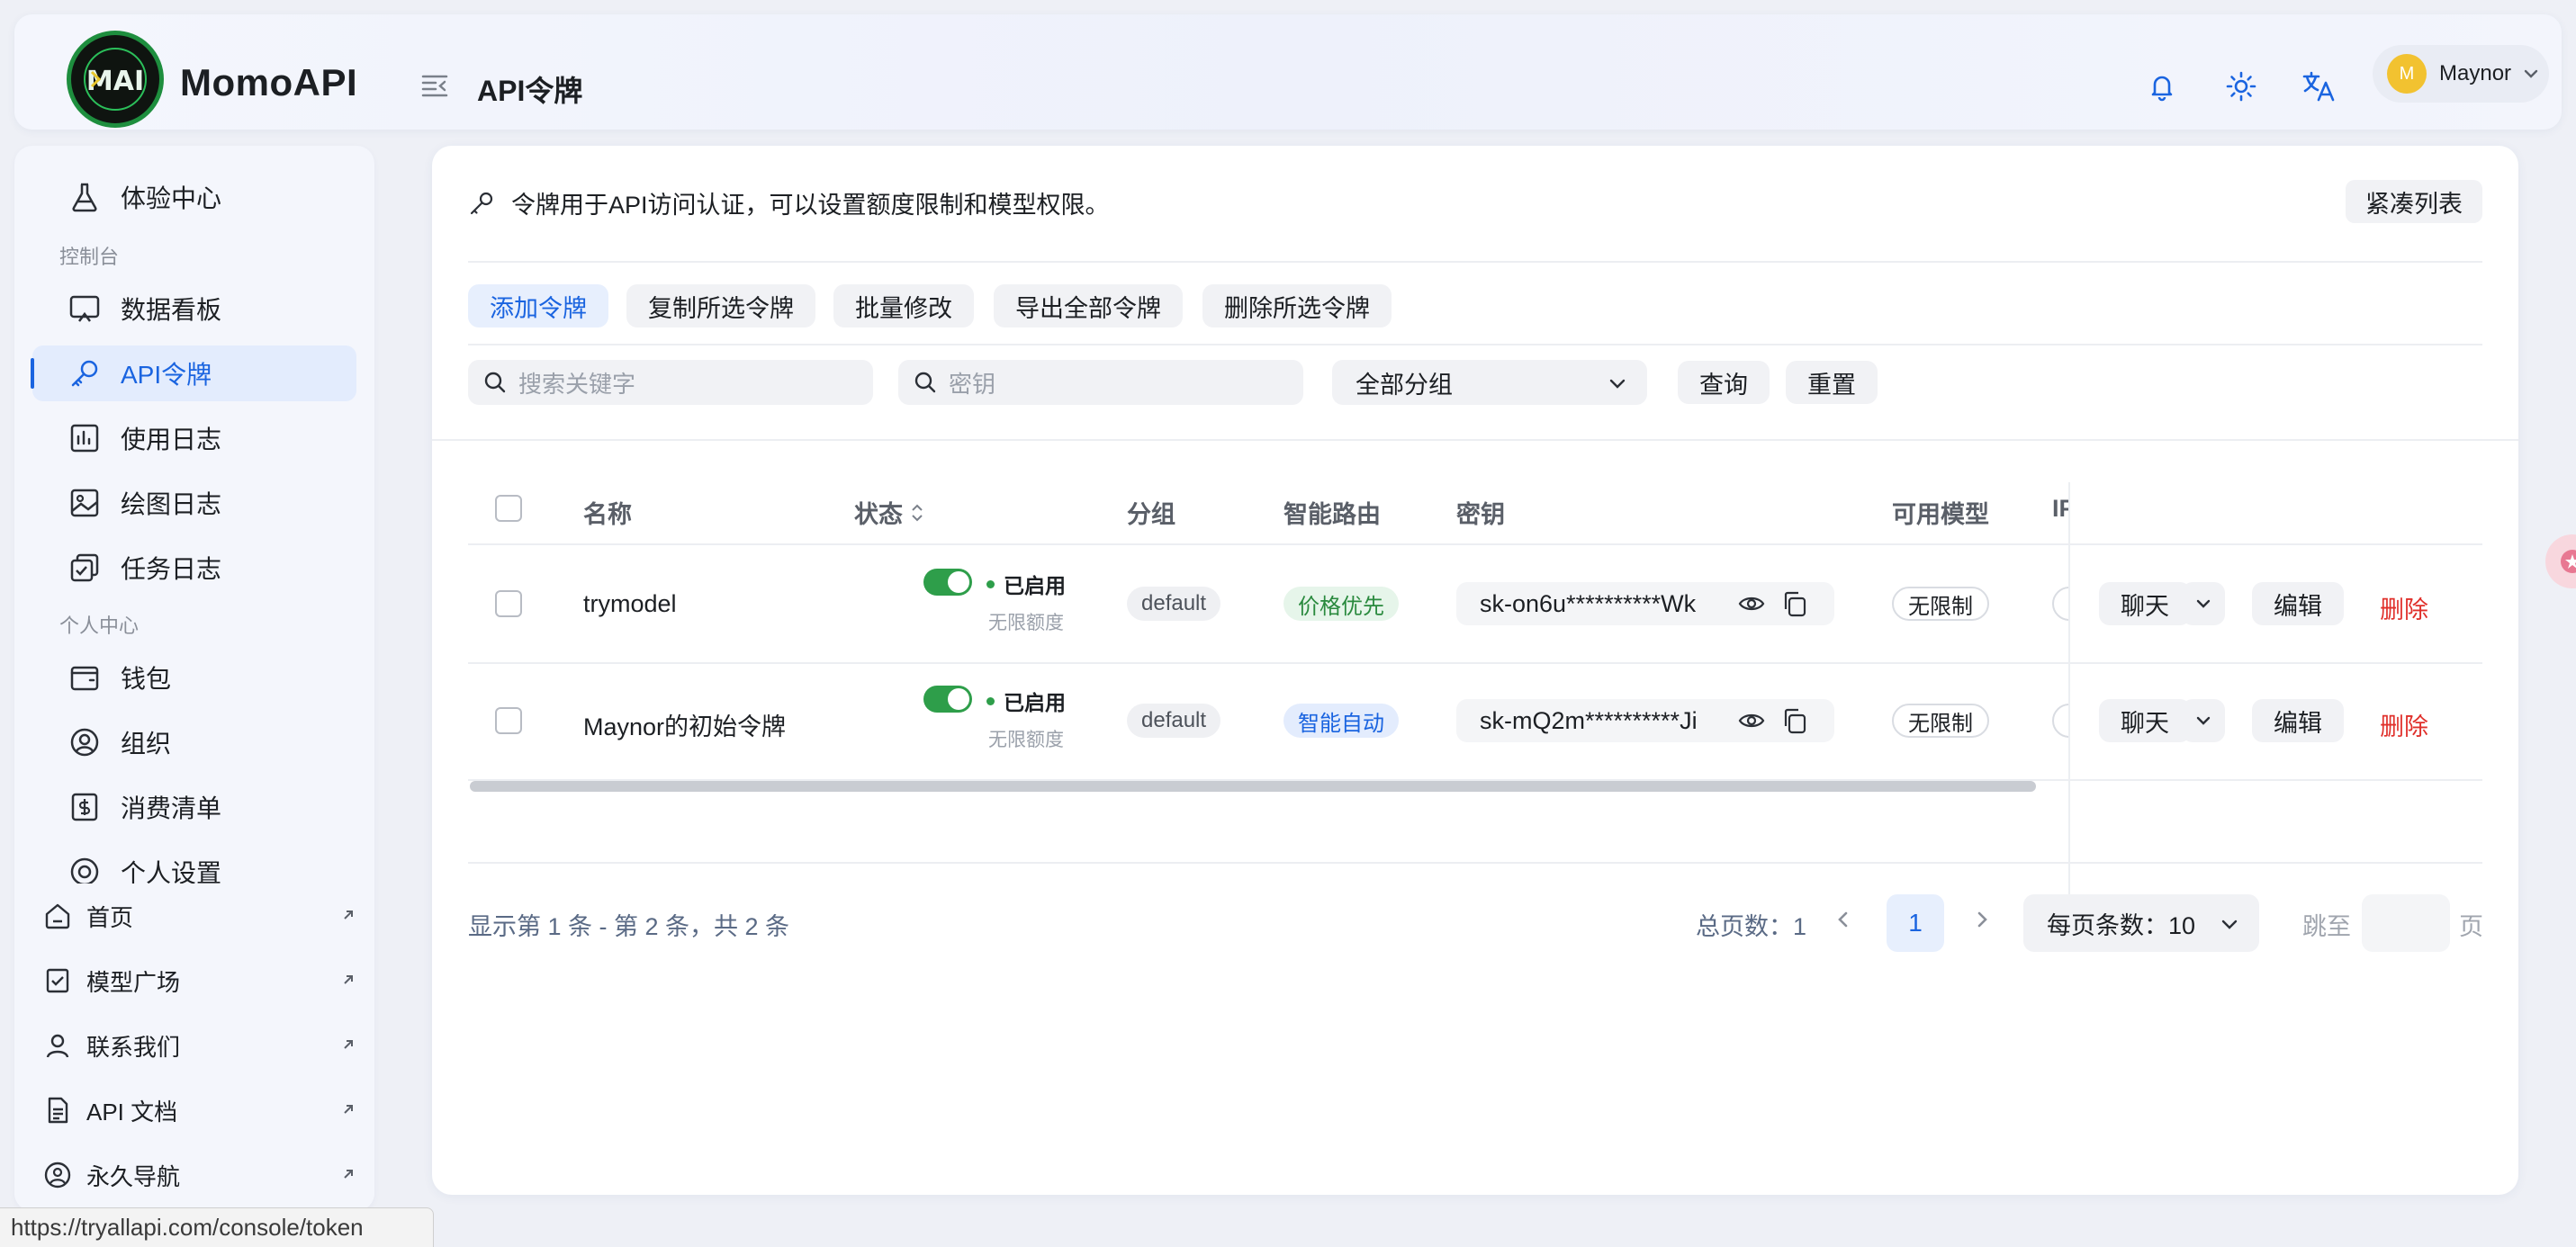  I want to click on routing-tag: 智能自动, so click(1341, 721).